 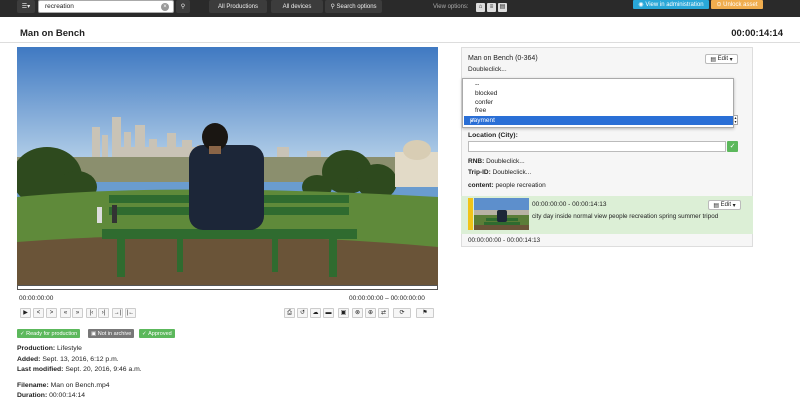 I want to click on ready-badge-label: Ready for production, so click(x=52, y=333).